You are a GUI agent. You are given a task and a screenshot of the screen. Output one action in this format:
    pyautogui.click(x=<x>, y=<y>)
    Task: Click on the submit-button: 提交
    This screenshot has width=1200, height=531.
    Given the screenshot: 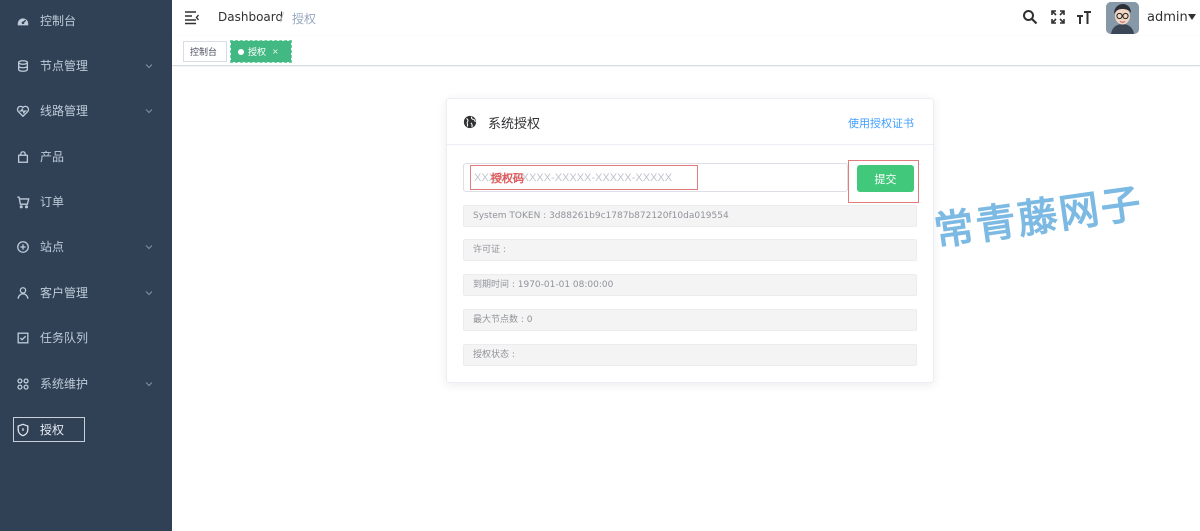 What is the action you would take?
    pyautogui.click(x=885, y=178)
    